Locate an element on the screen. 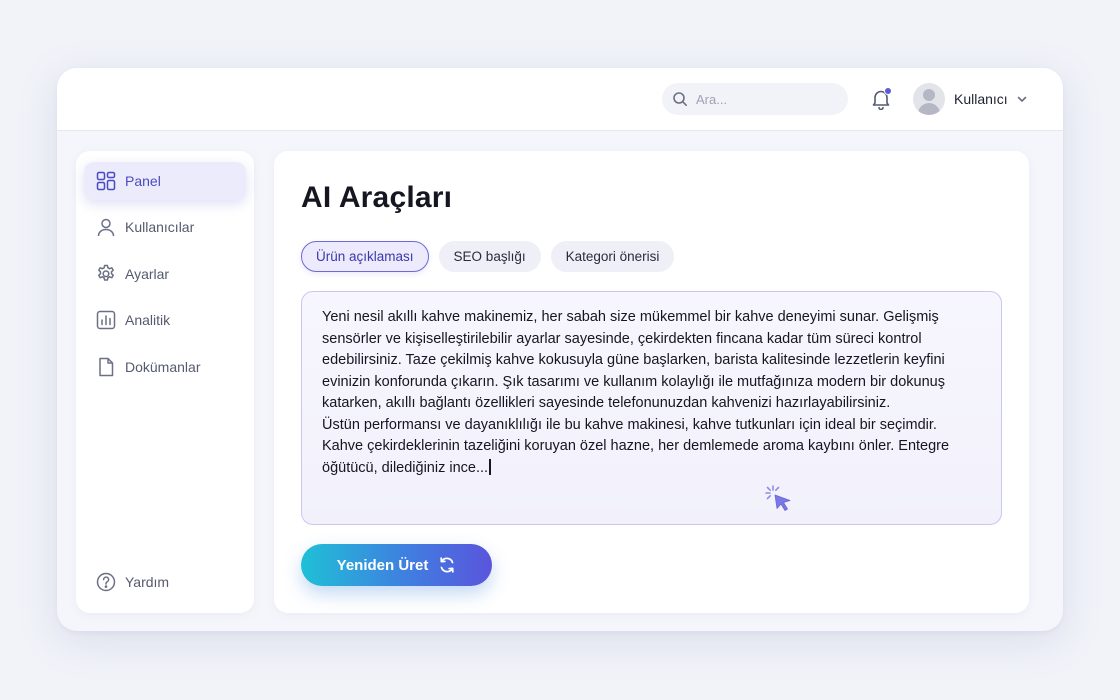 This screenshot has height=700, width=1120. user-menu: Kullanıcı is located at coordinates (970, 99).